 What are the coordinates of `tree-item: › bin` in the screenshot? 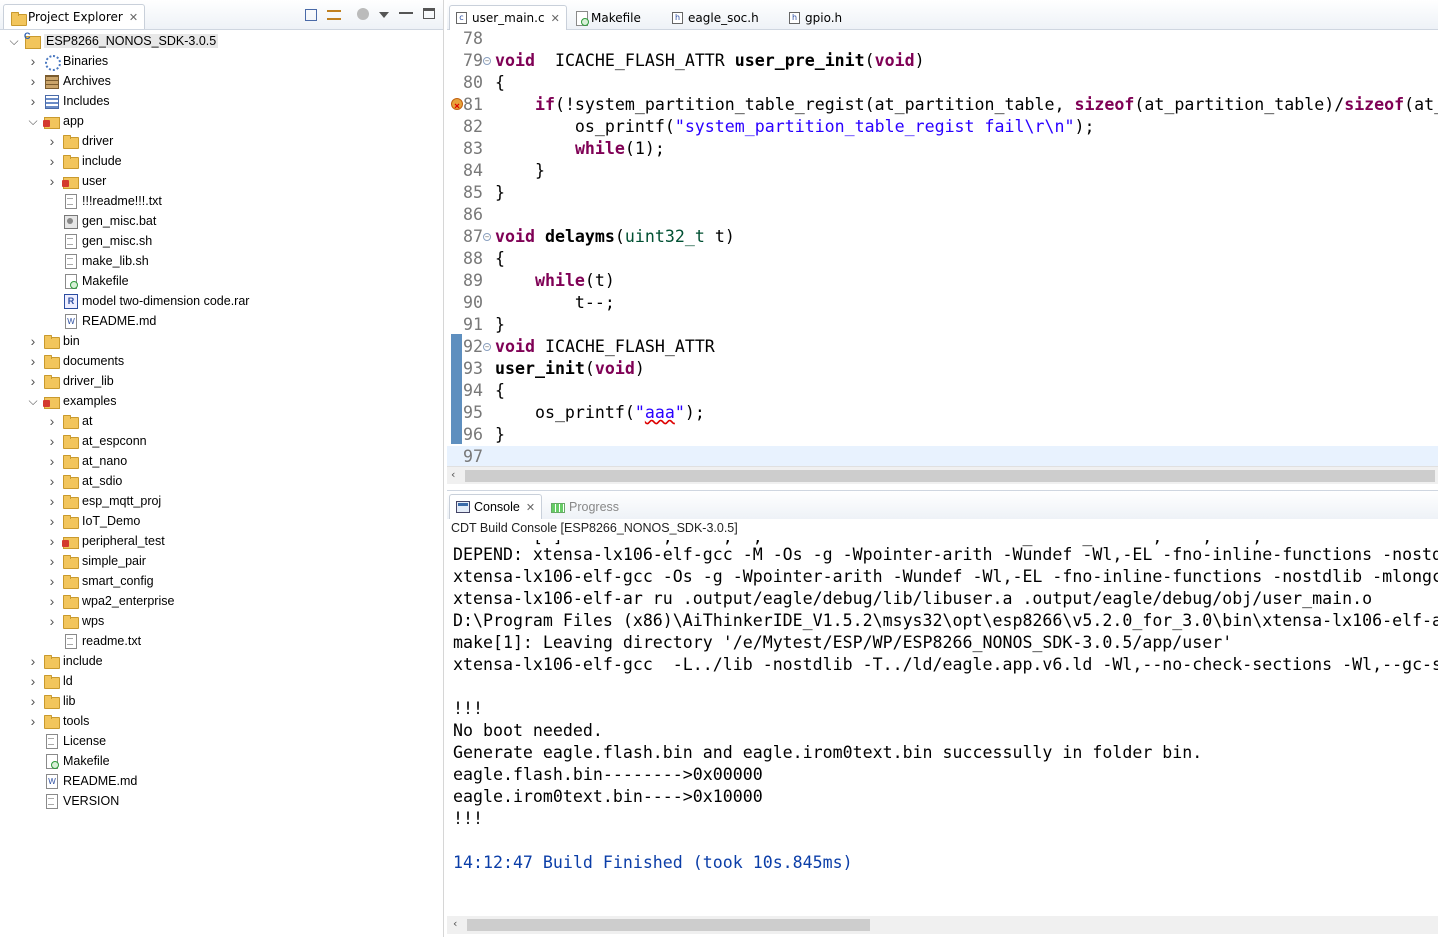 It's located at (221, 341).